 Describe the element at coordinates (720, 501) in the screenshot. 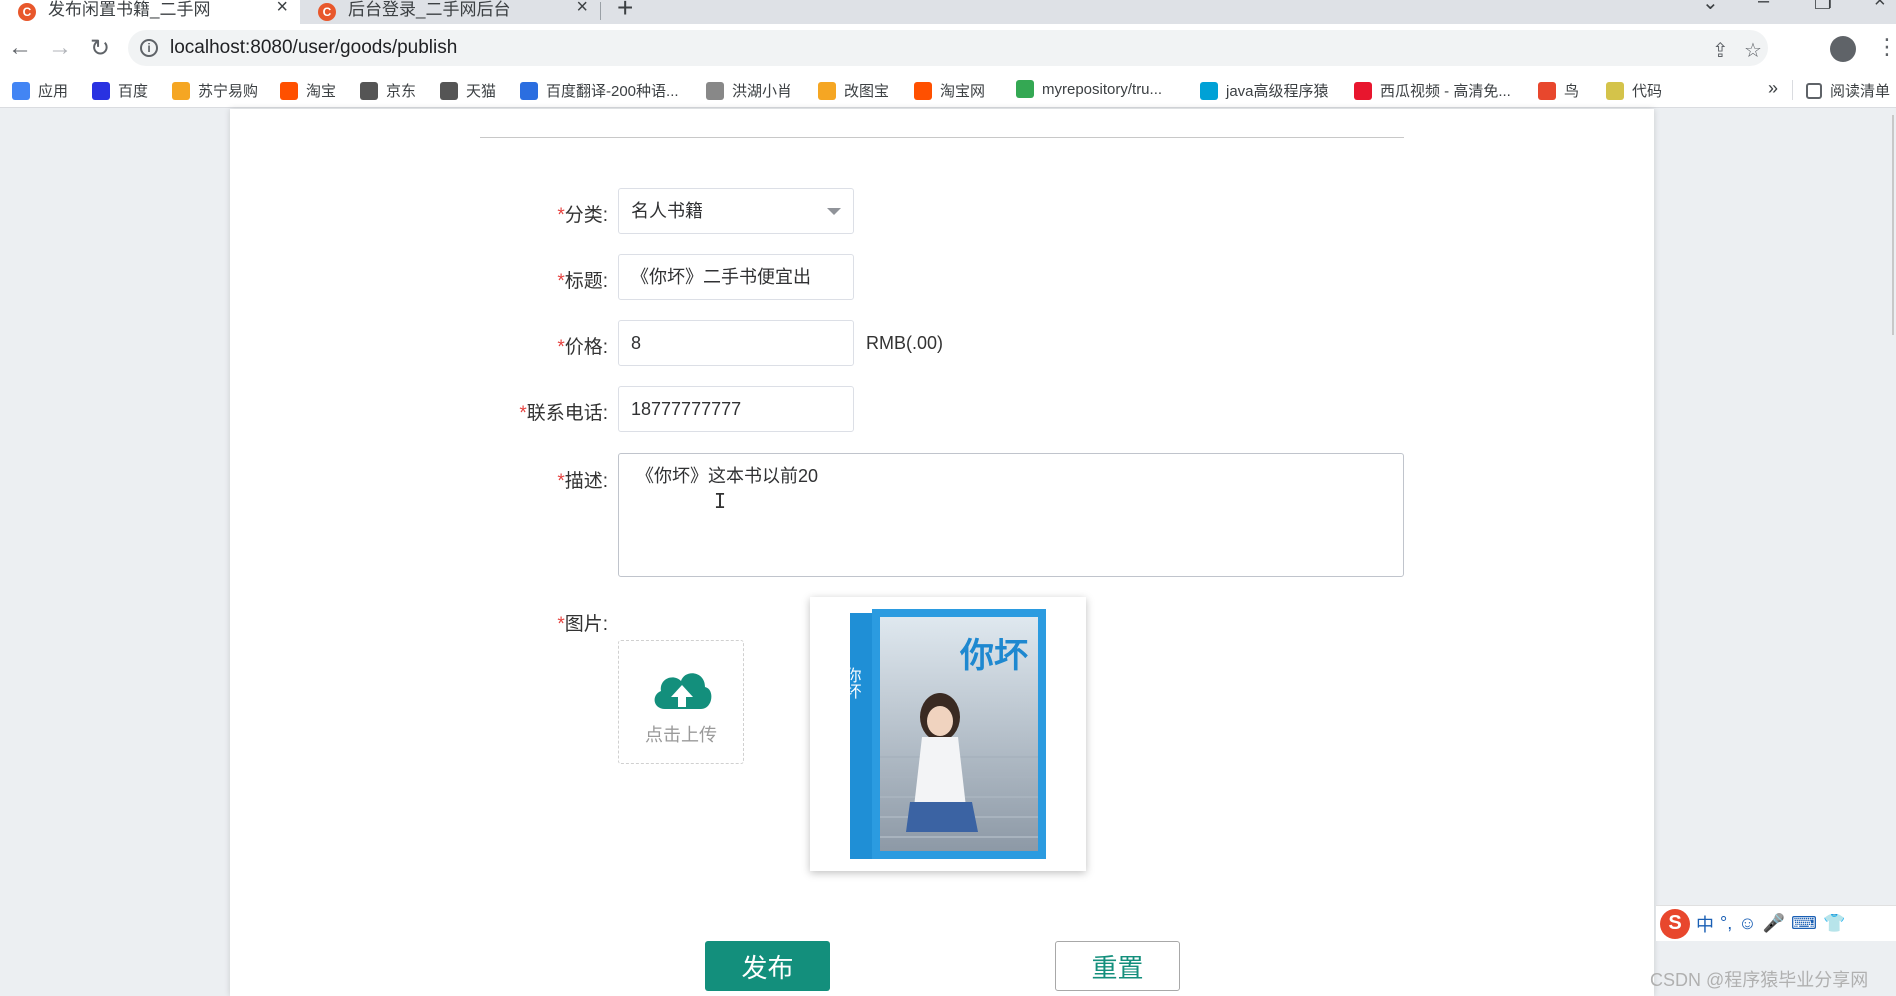

I see `text-cursor-icon: I` at that location.